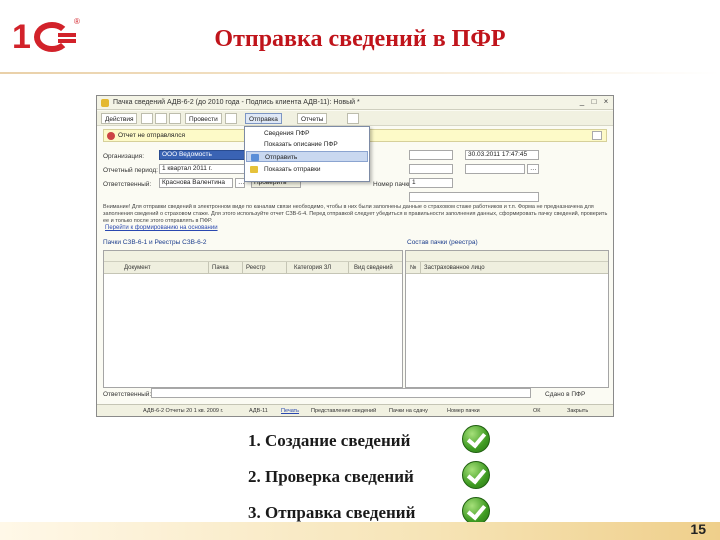 Image resolution: width=720 pixels, height=540 pixels. Describe the element at coordinates (606, 102) in the screenshot. I see `close-icon: ×` at that location.